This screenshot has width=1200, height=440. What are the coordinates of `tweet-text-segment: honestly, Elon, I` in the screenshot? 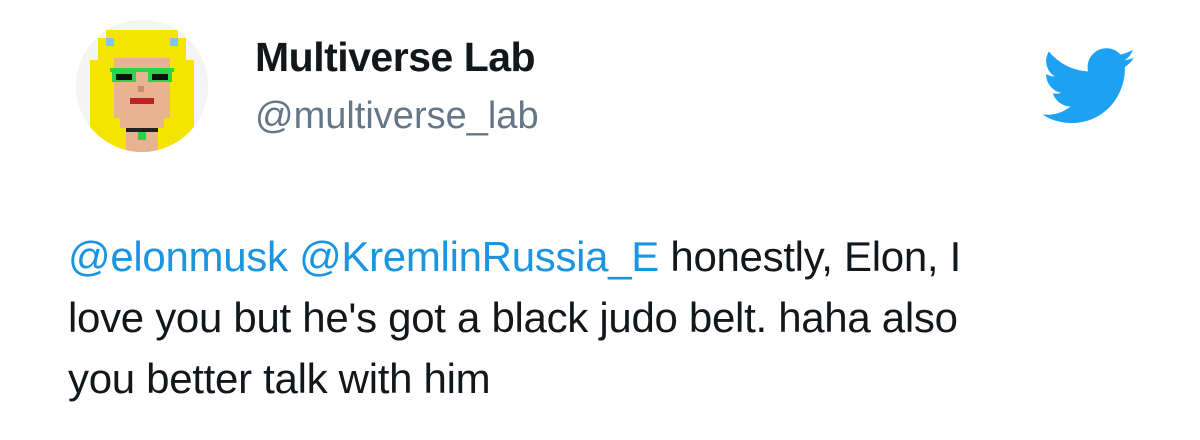 It's located at (810, 256).